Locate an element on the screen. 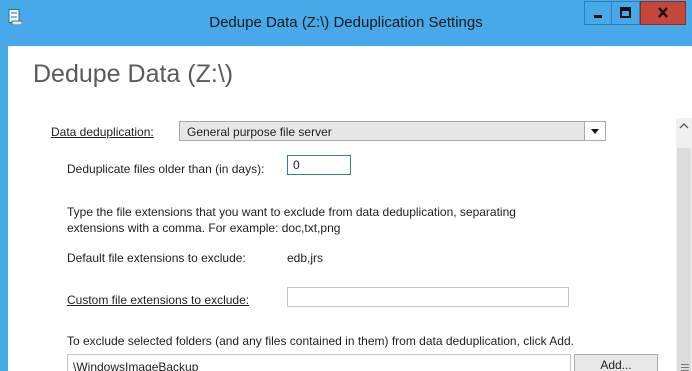 The image size is (692, 371). default-extensions-value: edb,jrs is located at coordinates (305, 258).